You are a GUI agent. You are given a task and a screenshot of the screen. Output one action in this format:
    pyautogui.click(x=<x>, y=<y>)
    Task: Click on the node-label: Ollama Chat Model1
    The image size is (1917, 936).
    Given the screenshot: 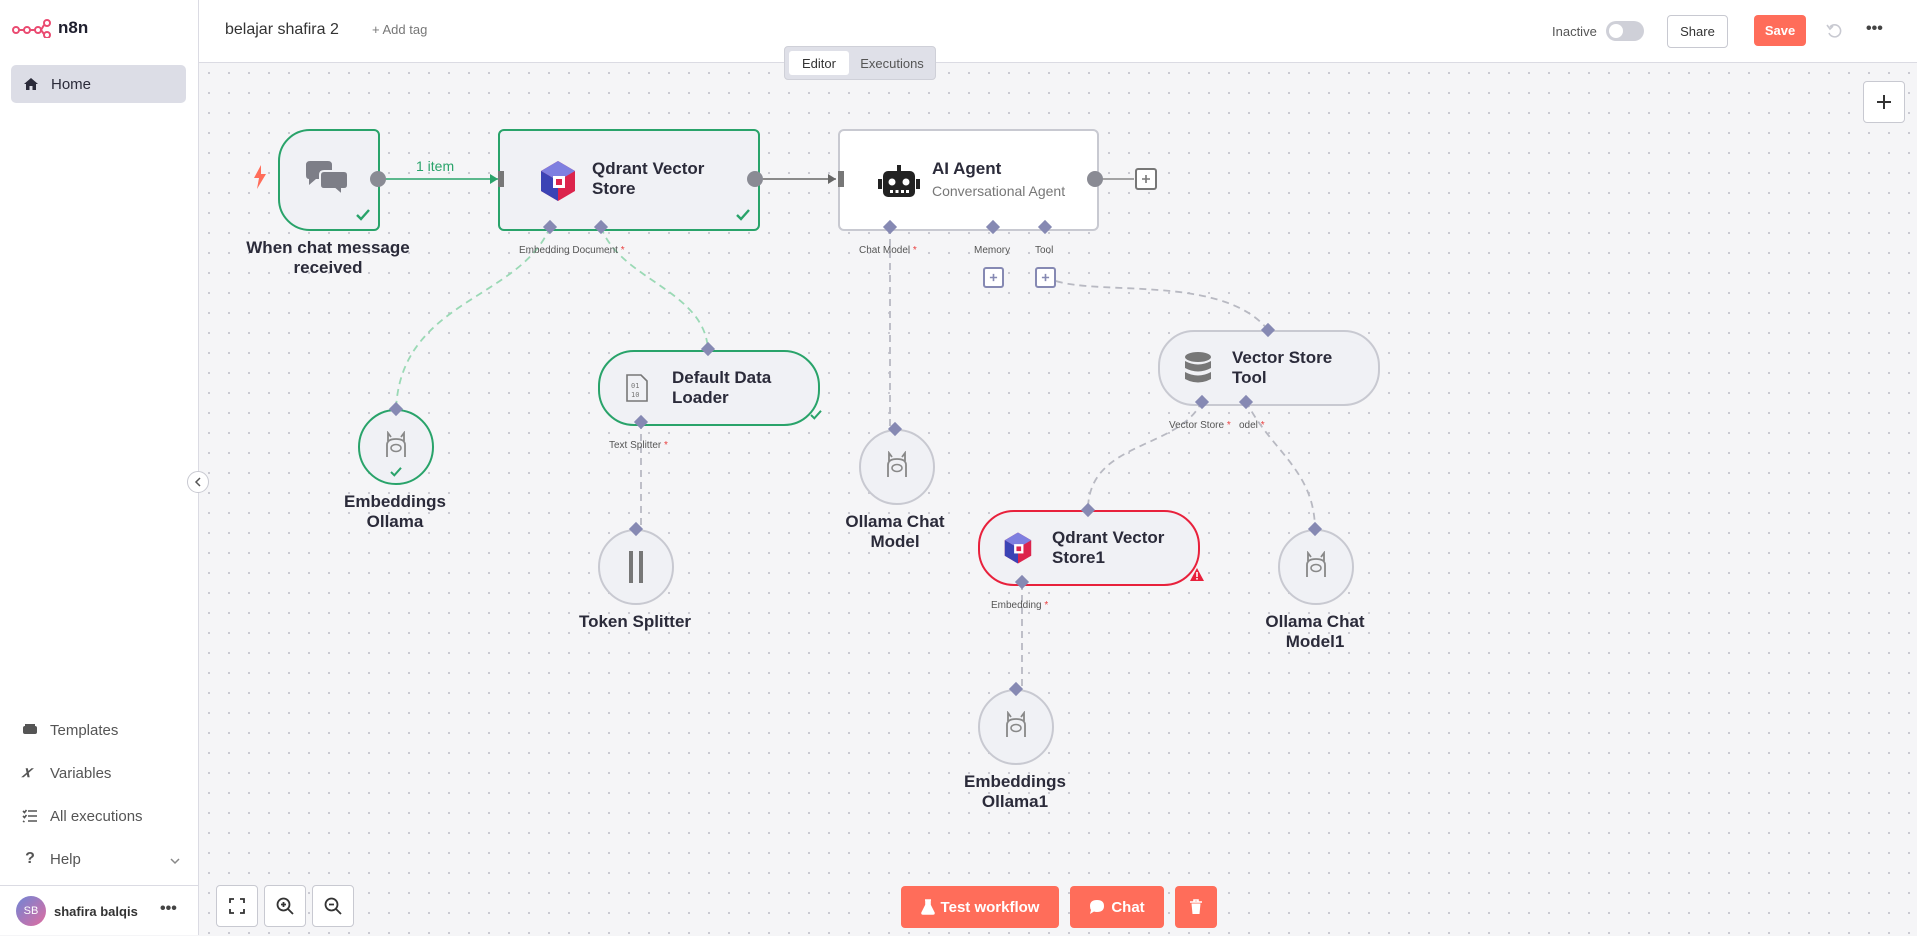 What is the action you would take?
    pyautogui.click(x=1315, y=631)
    